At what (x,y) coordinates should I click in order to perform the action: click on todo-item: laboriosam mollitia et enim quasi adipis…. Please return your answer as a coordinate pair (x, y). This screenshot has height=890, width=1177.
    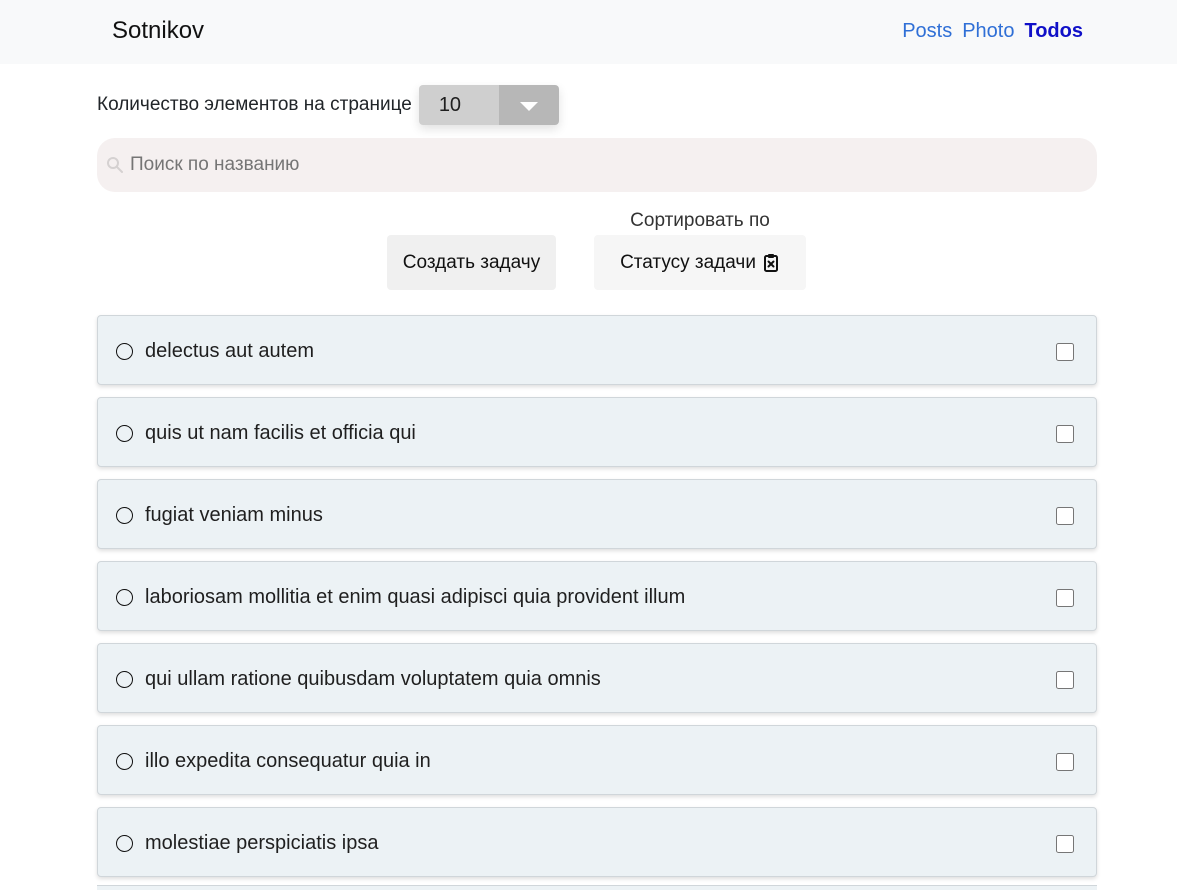
    Looking at the image, I should click on (597, 596).